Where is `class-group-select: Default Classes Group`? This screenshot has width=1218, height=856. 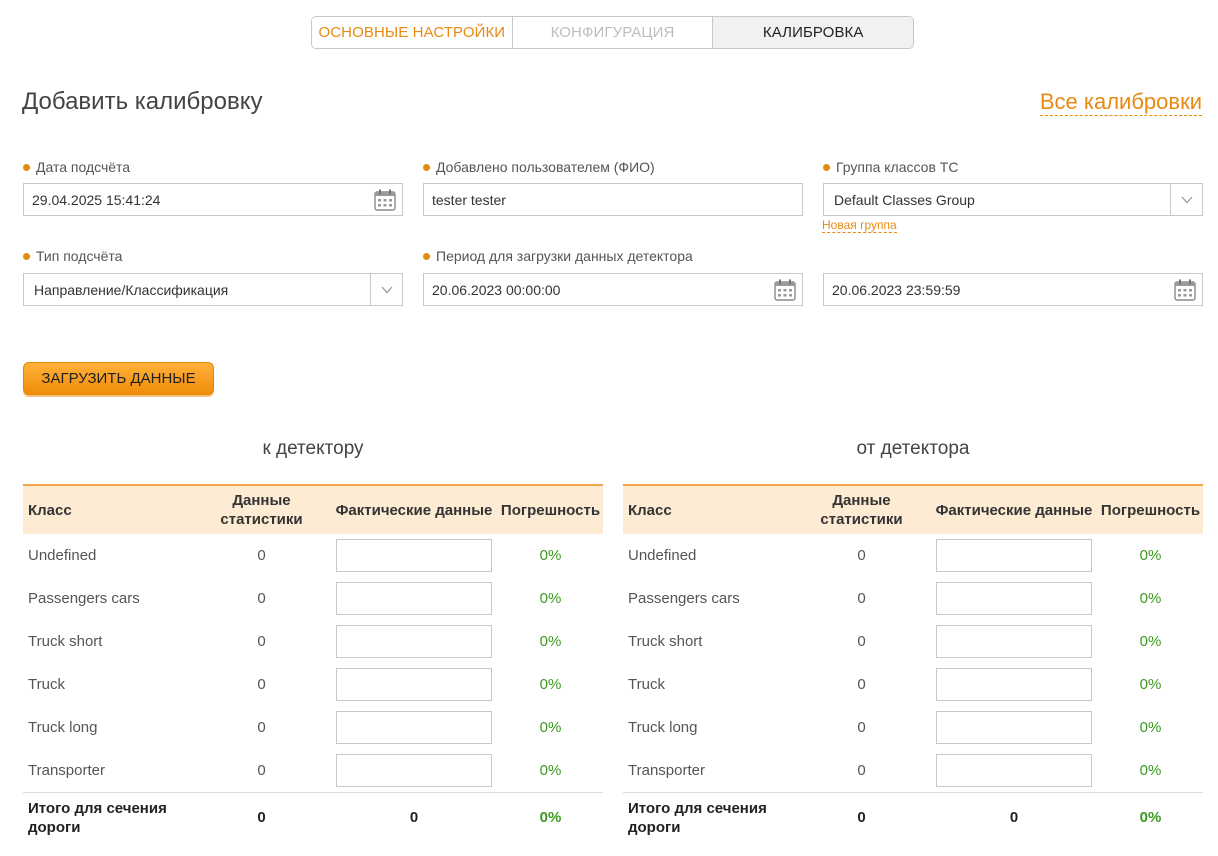
class-group-select: Default Classes Group is located at coordinates (1013, 199).